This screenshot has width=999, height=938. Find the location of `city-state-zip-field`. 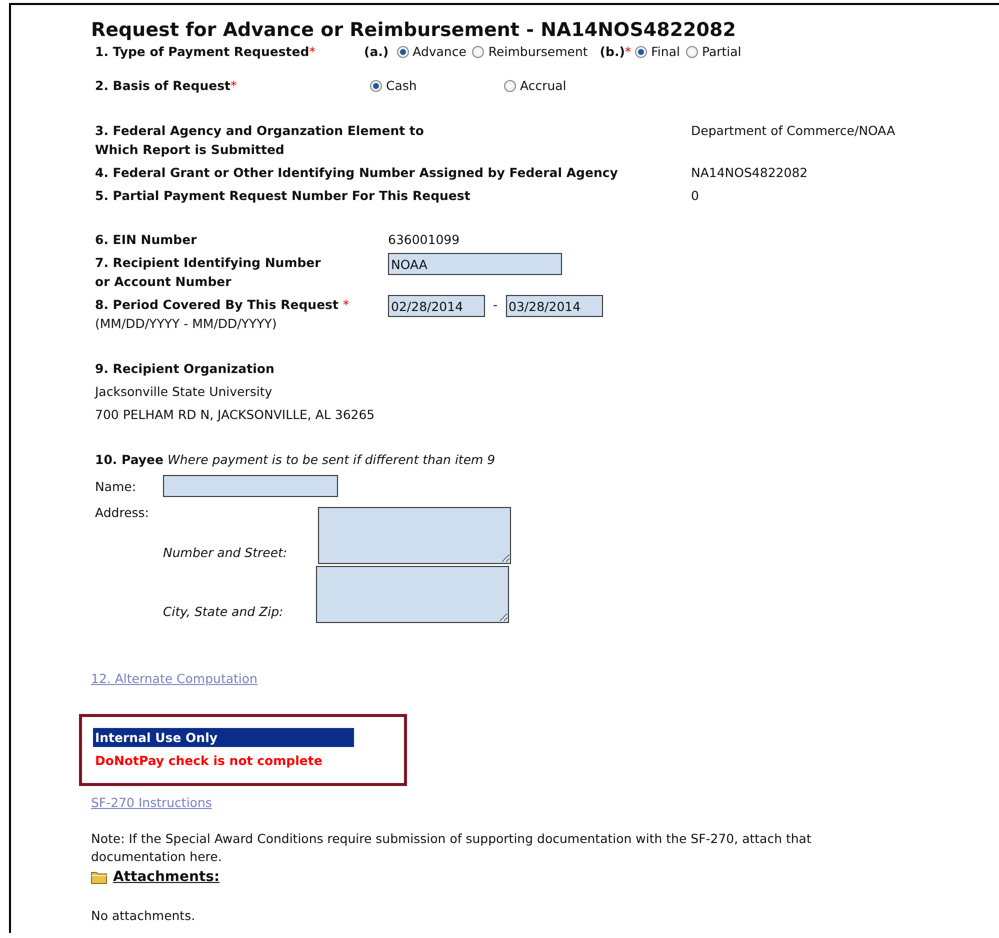

city-state-zip-field is located at coordinates (412, 594).